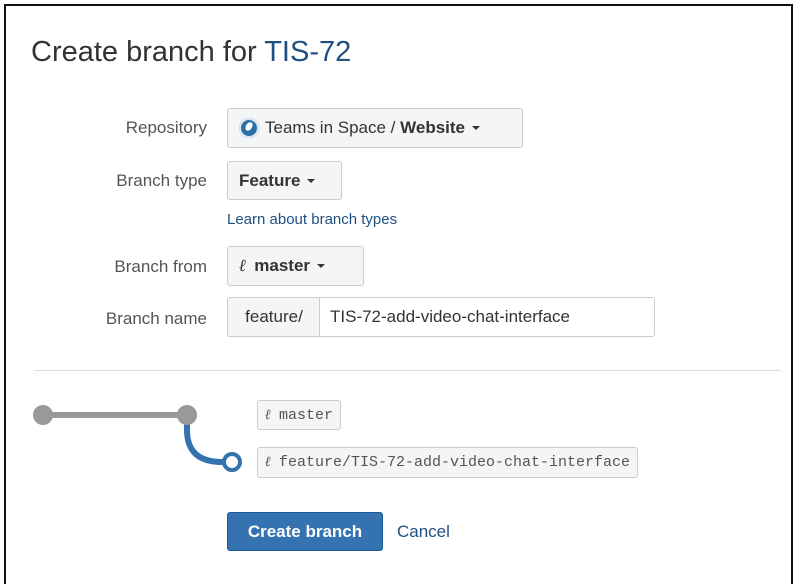  What do you see at coordinates (187, 415) in the screenshot?
I see `master-head-node` at bounding box center [187, 415].